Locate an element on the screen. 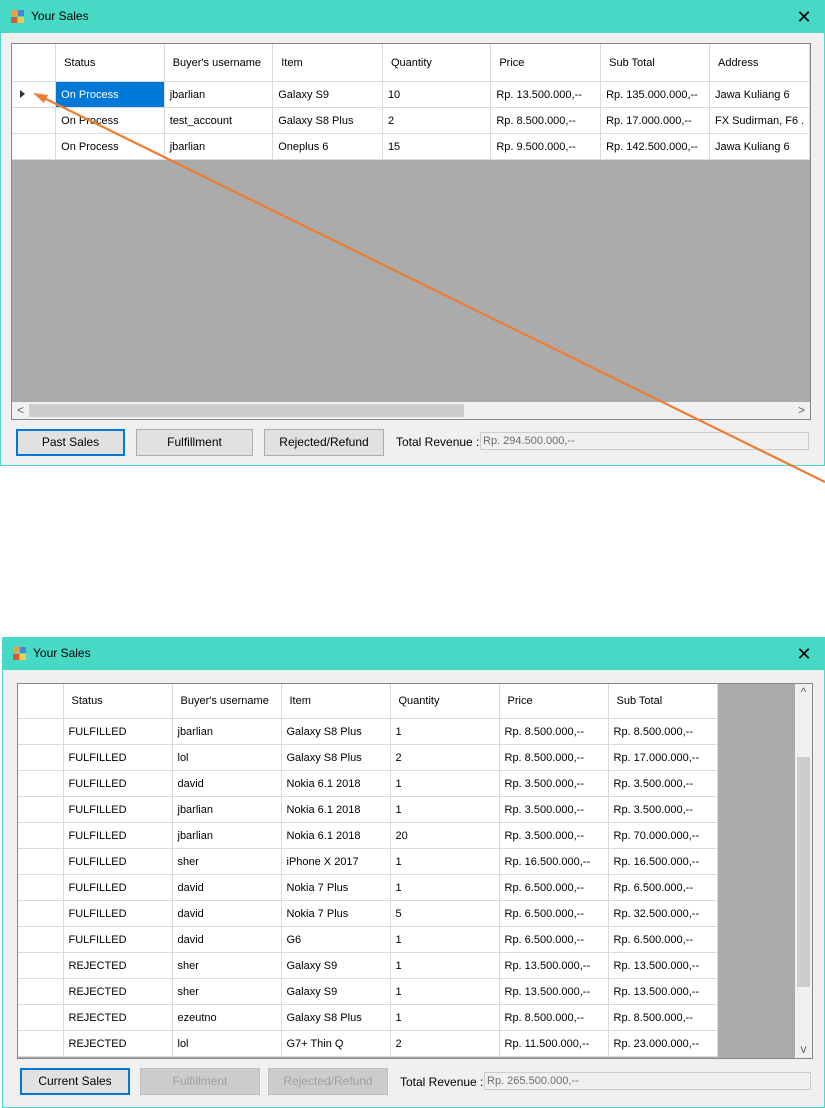  vertical-scrollbar: ^ v is located at coordinates (803, 871).